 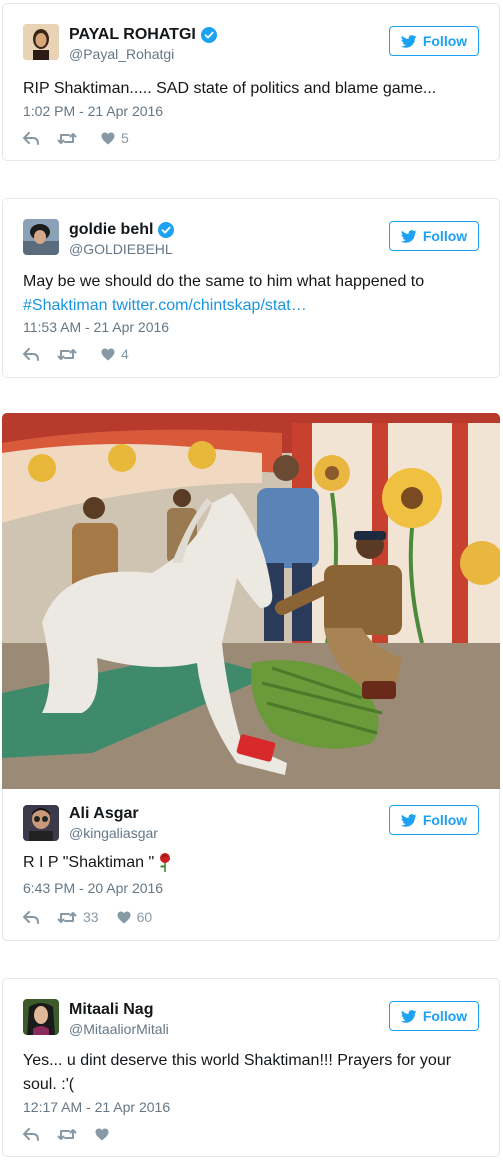 I want to click on rose-icon, so click(x=165, y=862).